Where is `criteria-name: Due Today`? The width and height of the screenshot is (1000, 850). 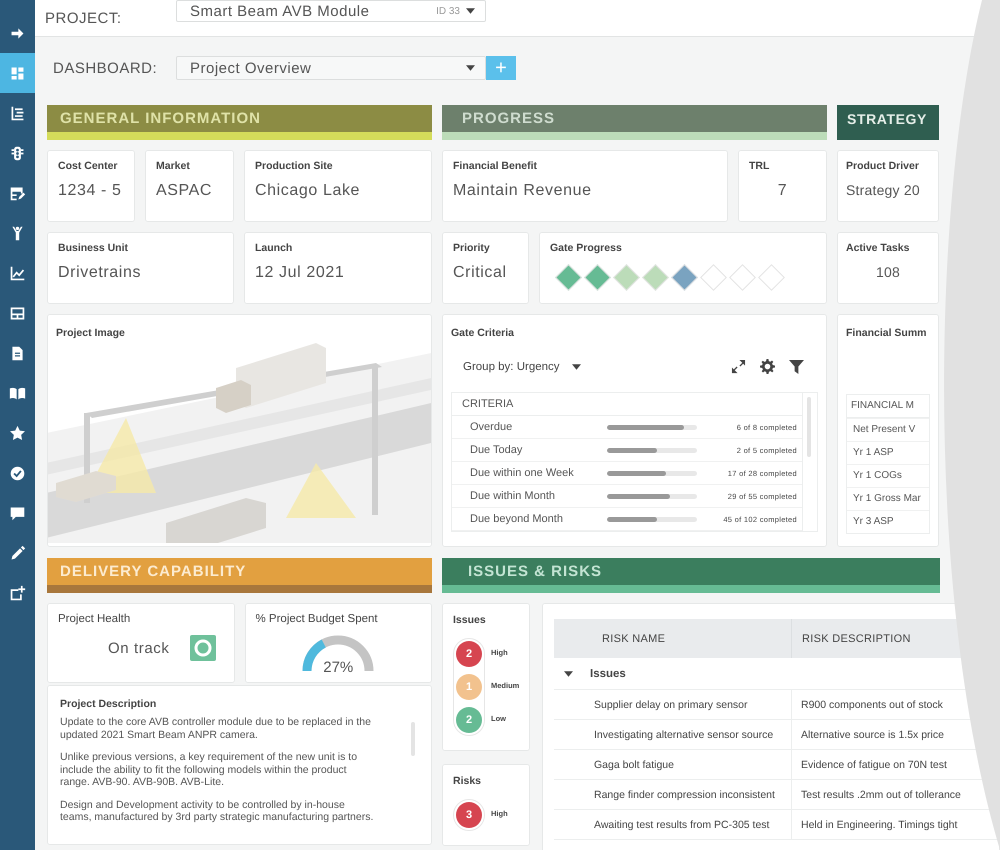
criteria-name: Due Today is located at coordinates (497, 450).